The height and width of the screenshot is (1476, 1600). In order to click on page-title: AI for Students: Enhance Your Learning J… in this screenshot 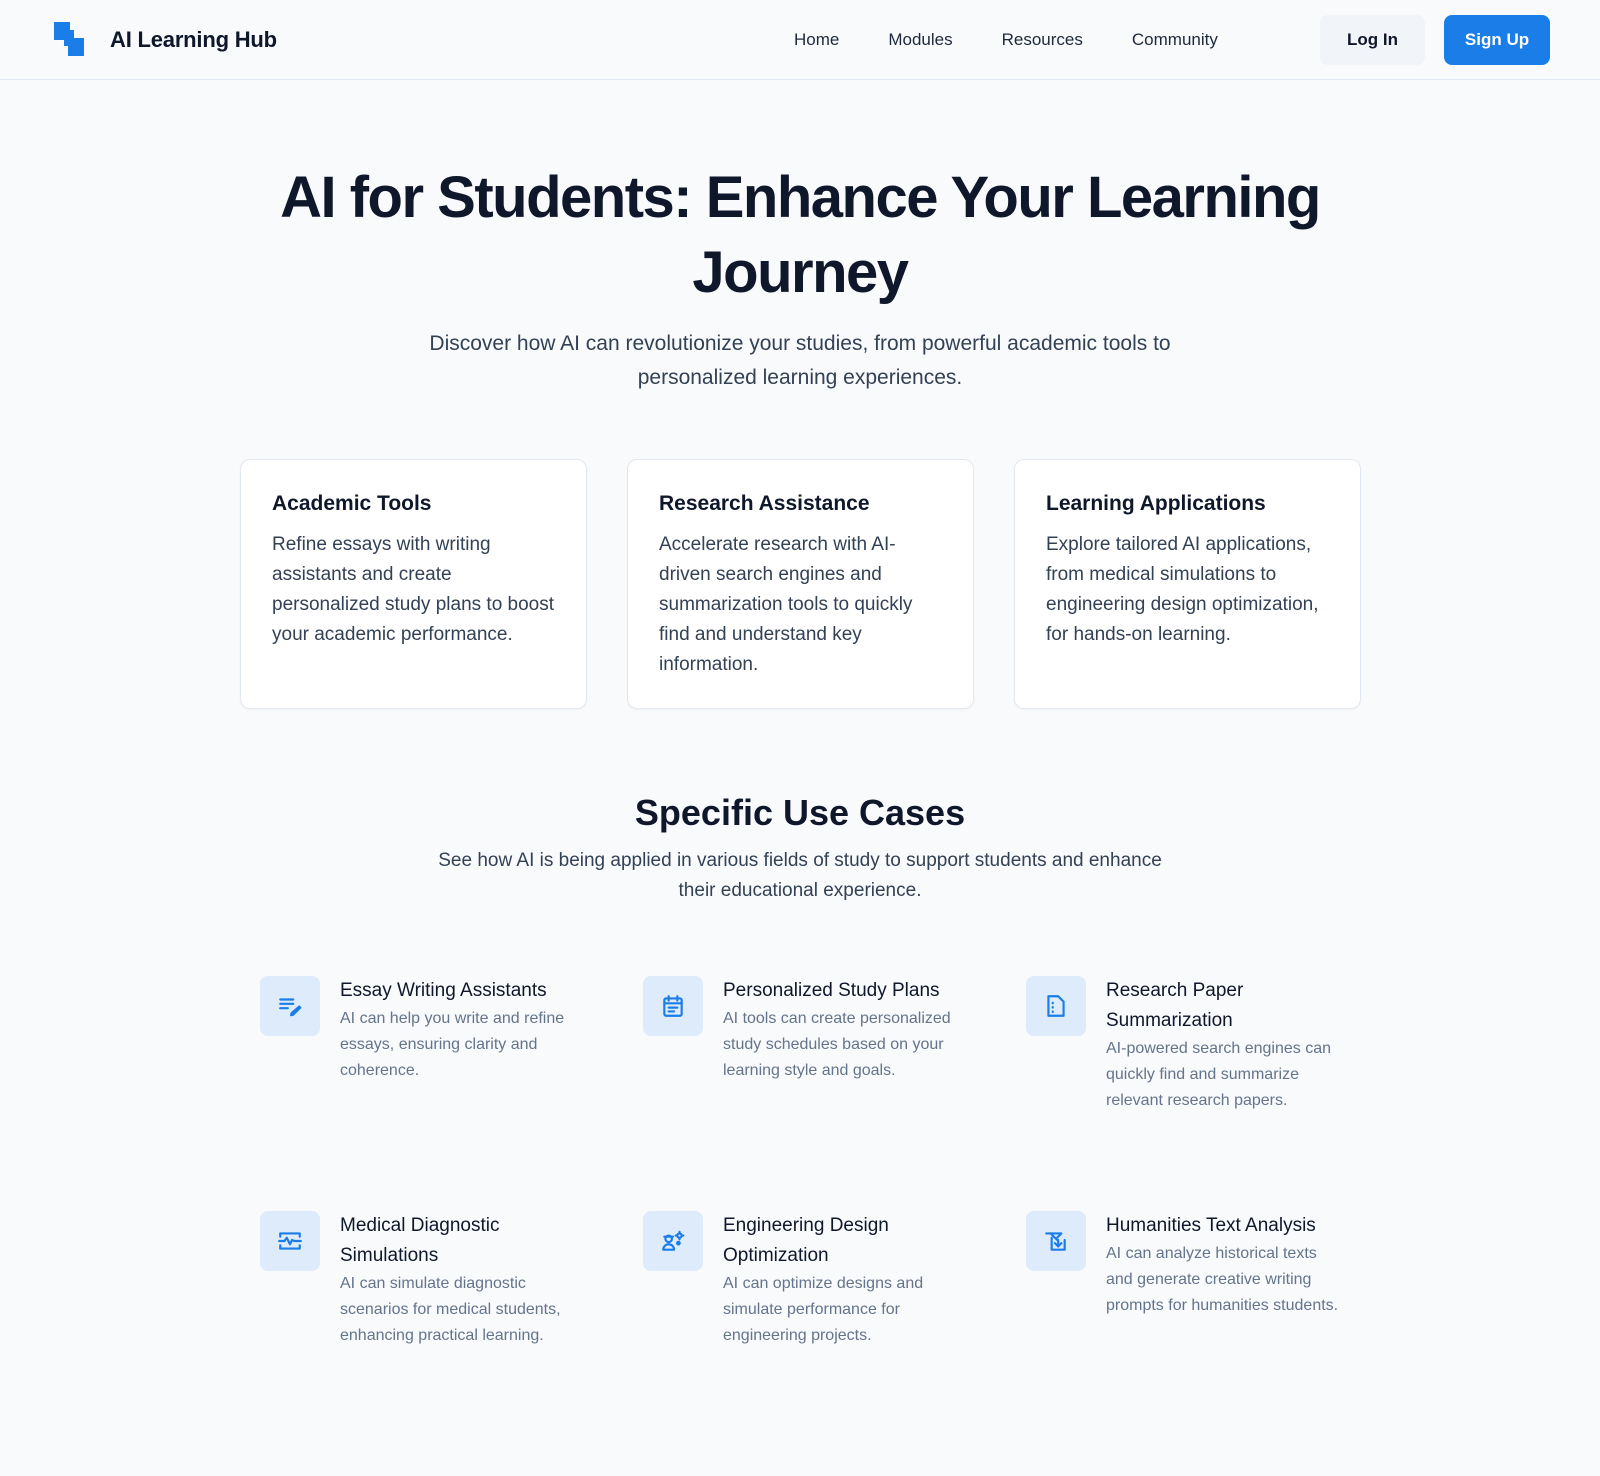, I will do `click(800, 235)`.